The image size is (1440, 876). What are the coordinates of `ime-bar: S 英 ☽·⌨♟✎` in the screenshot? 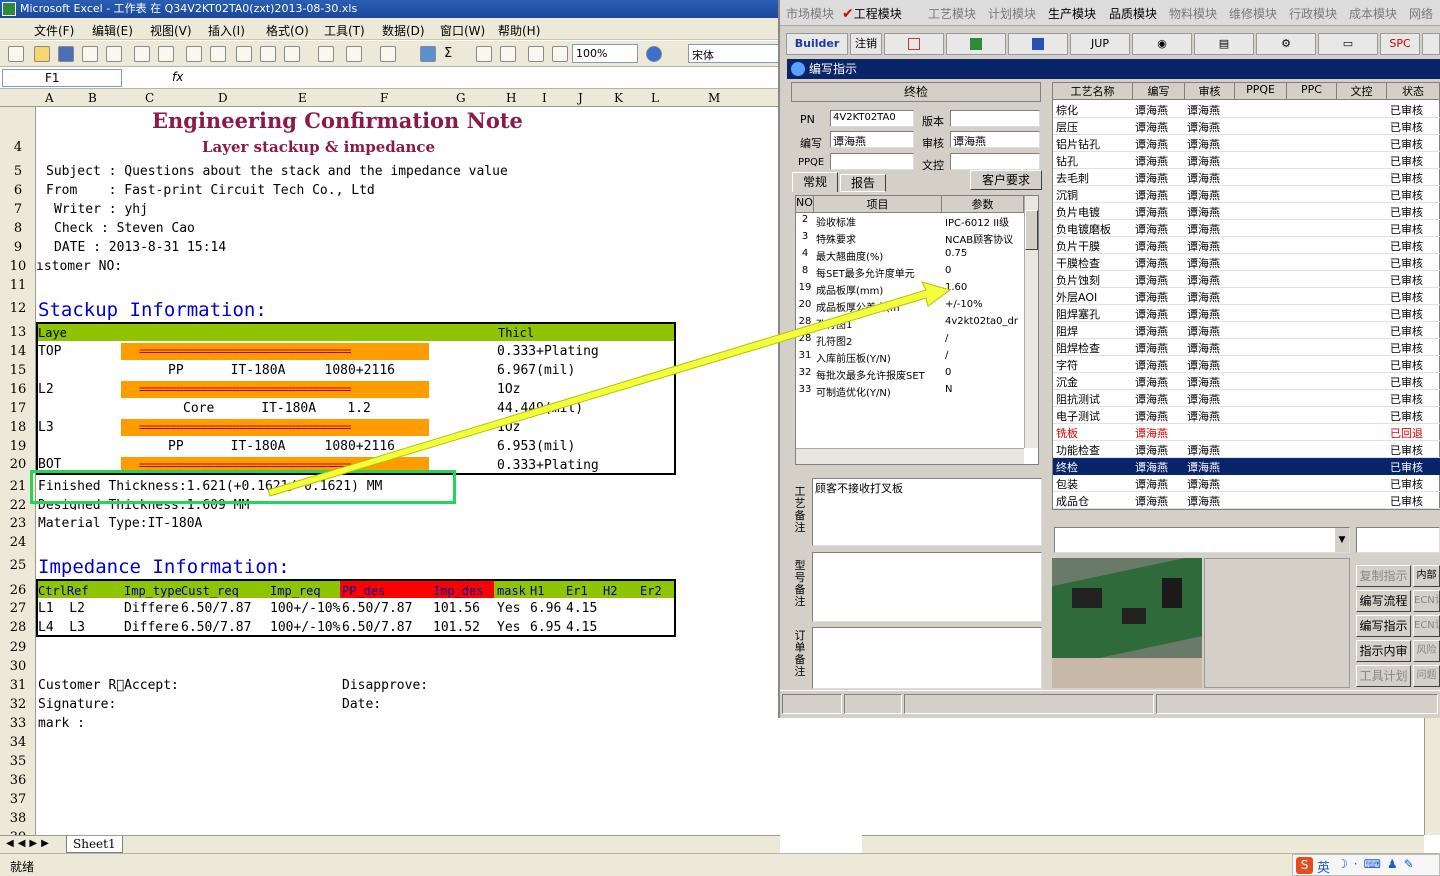 It's located at (1366, 865).